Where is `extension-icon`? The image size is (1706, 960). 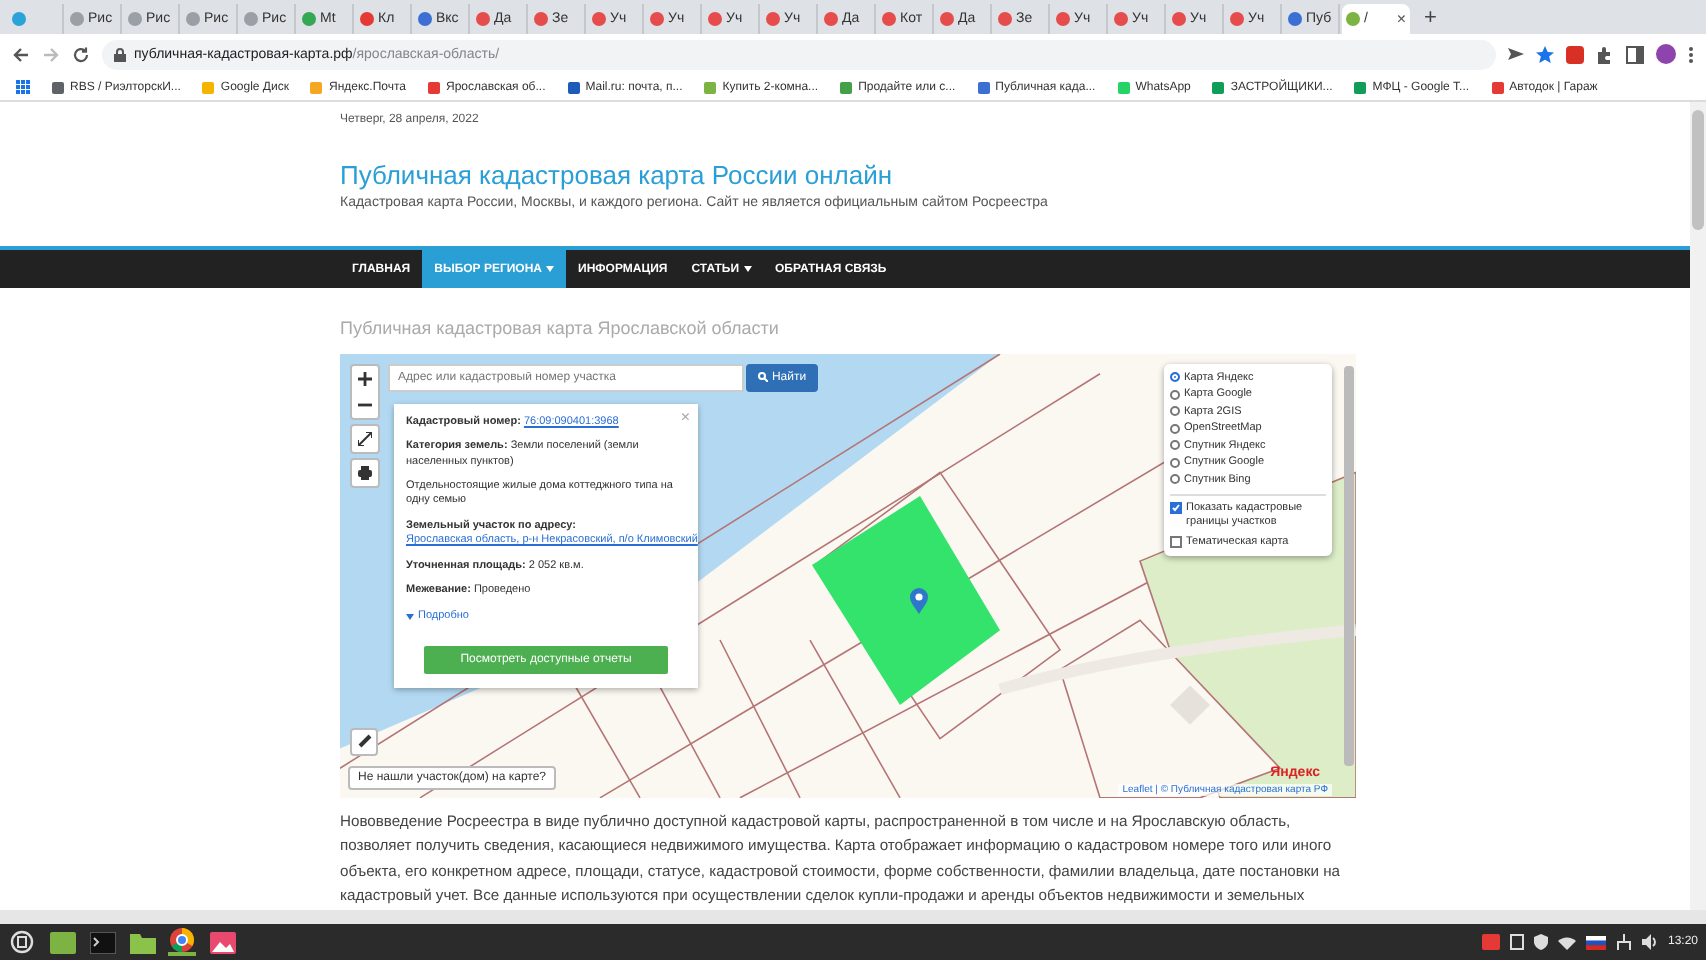
extension-icon is located at coordinates (1575, 54).